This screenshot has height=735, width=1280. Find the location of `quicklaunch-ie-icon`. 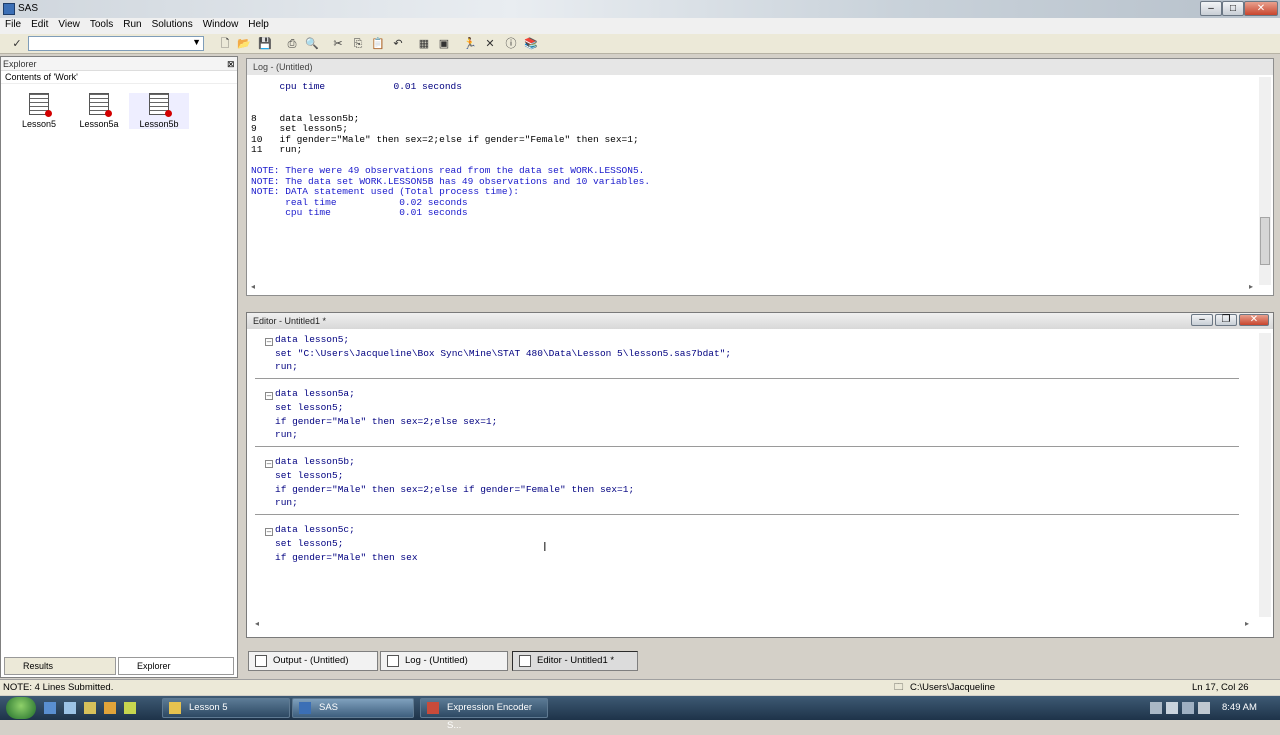

quicklaunch-ie-icon is located at coordinates (50, 708).